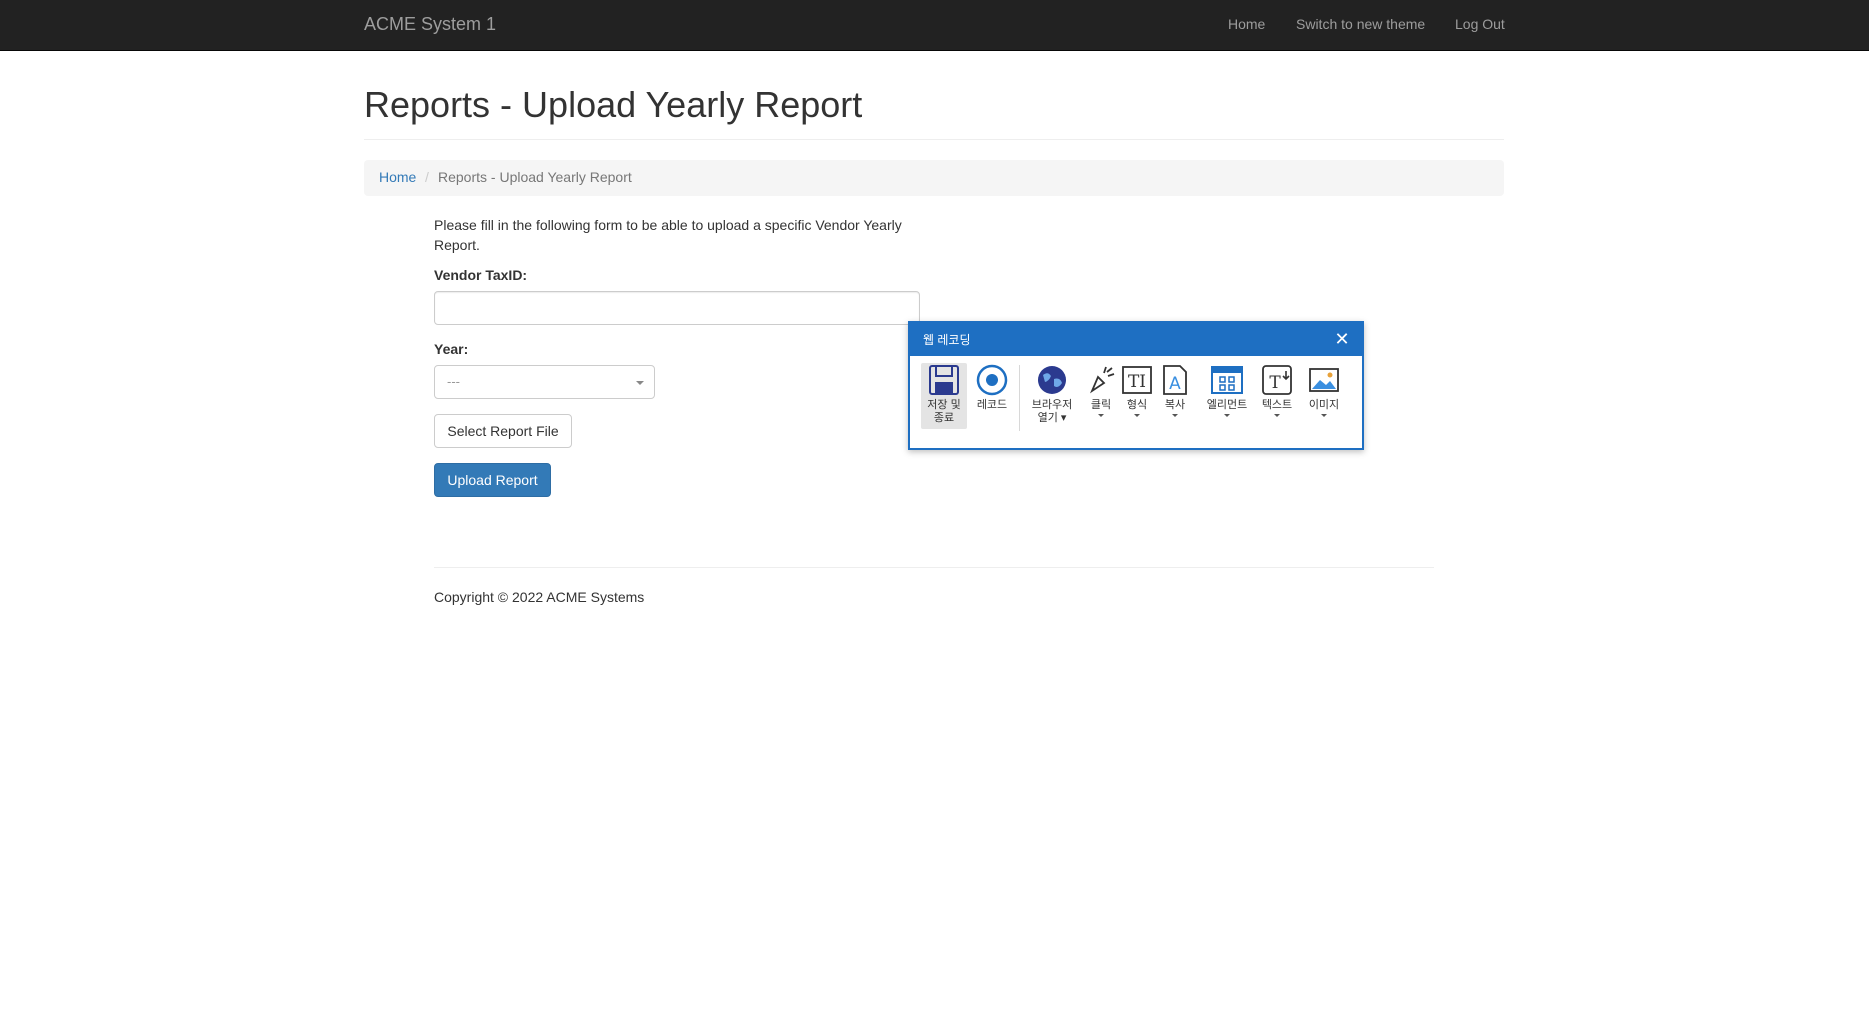 This screenshot has height=1025, width=1869. What do you see at coordinates (1277, 405) in the screenshot?
I see `text-label: 텍스트` at bounding box center [1277, 405].